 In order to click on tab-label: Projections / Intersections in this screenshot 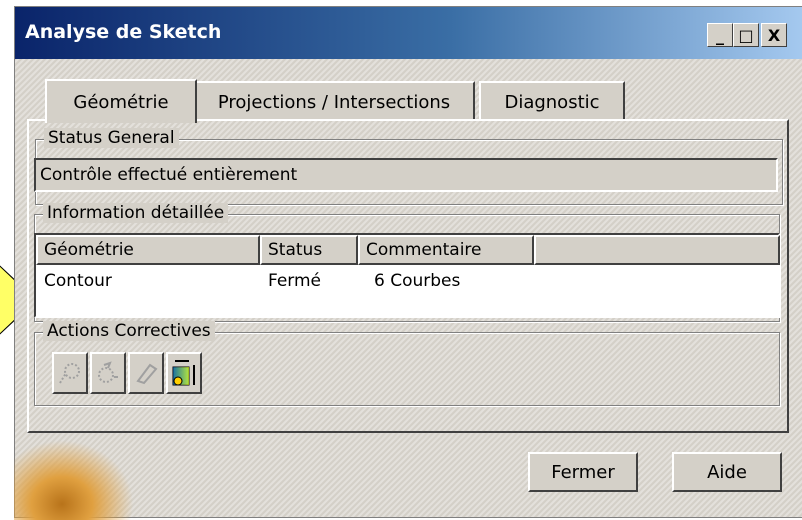, I will do `click(334, 102)`.